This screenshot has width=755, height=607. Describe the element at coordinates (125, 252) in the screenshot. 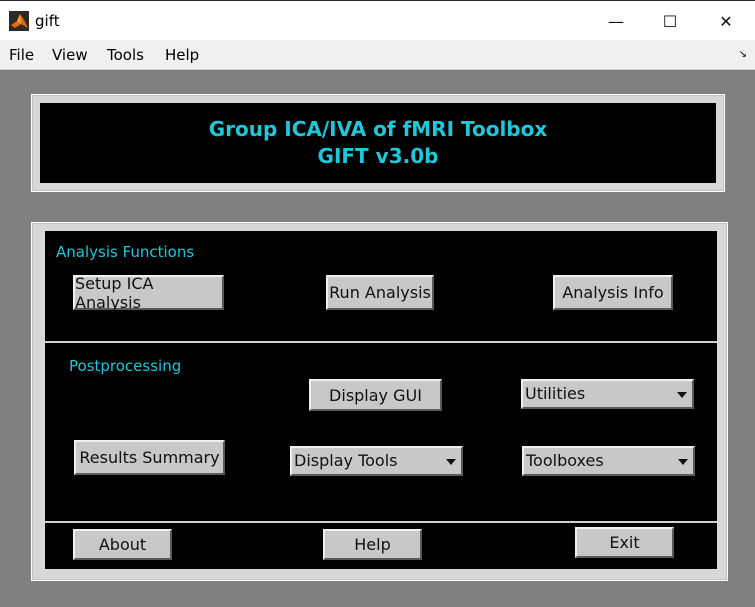

I see `analysis-functions-label: Analysis Functions` at that location.